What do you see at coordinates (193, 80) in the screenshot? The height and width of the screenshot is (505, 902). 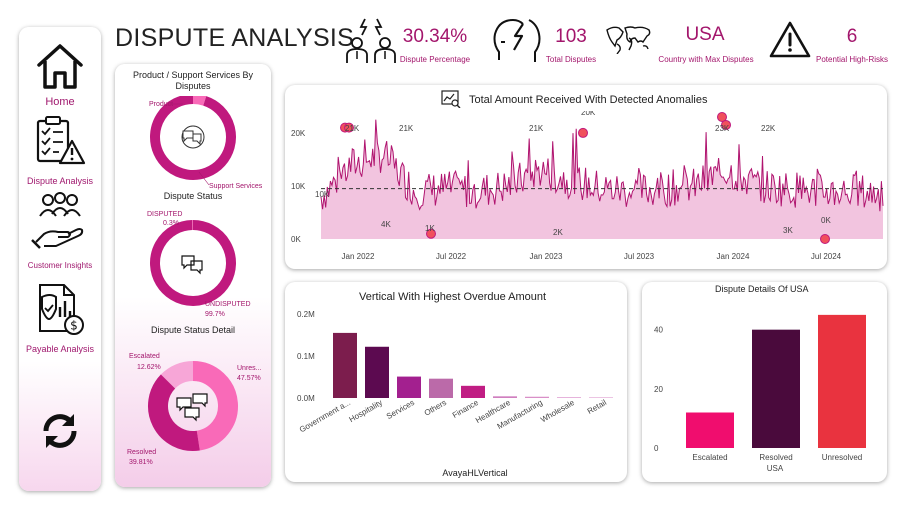 I see `donut1-title: Product / Support Services By Disputes` at bounding box center [193, 80].